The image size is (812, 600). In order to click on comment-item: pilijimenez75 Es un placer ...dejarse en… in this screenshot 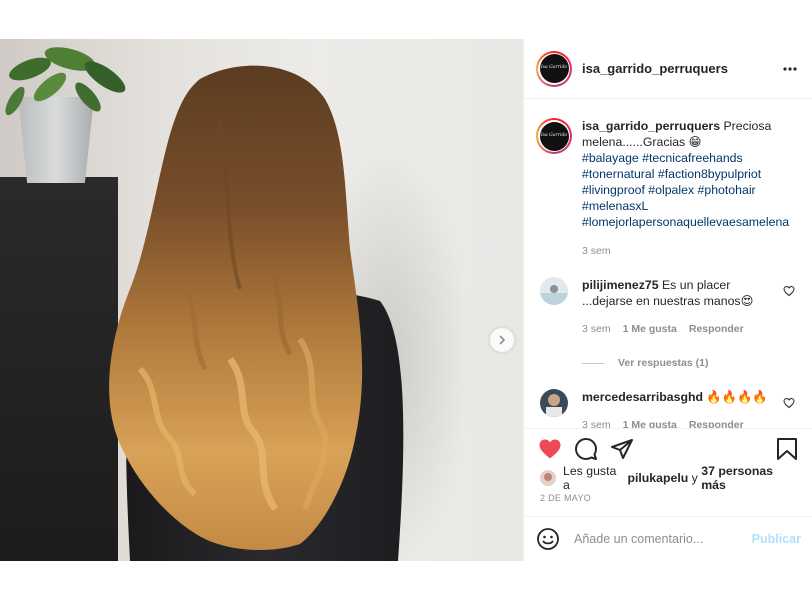, I will do `click(668, 307)`.